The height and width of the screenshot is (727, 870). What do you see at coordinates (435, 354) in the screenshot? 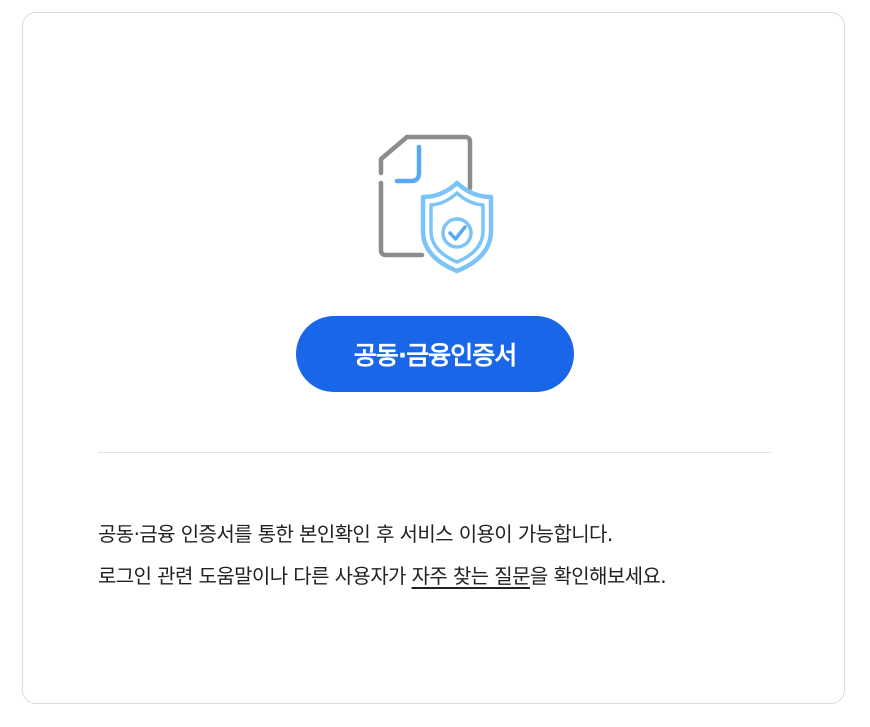
I see `certificate-login-button: 공동·금융인증서` at bounding box center [435, 354].